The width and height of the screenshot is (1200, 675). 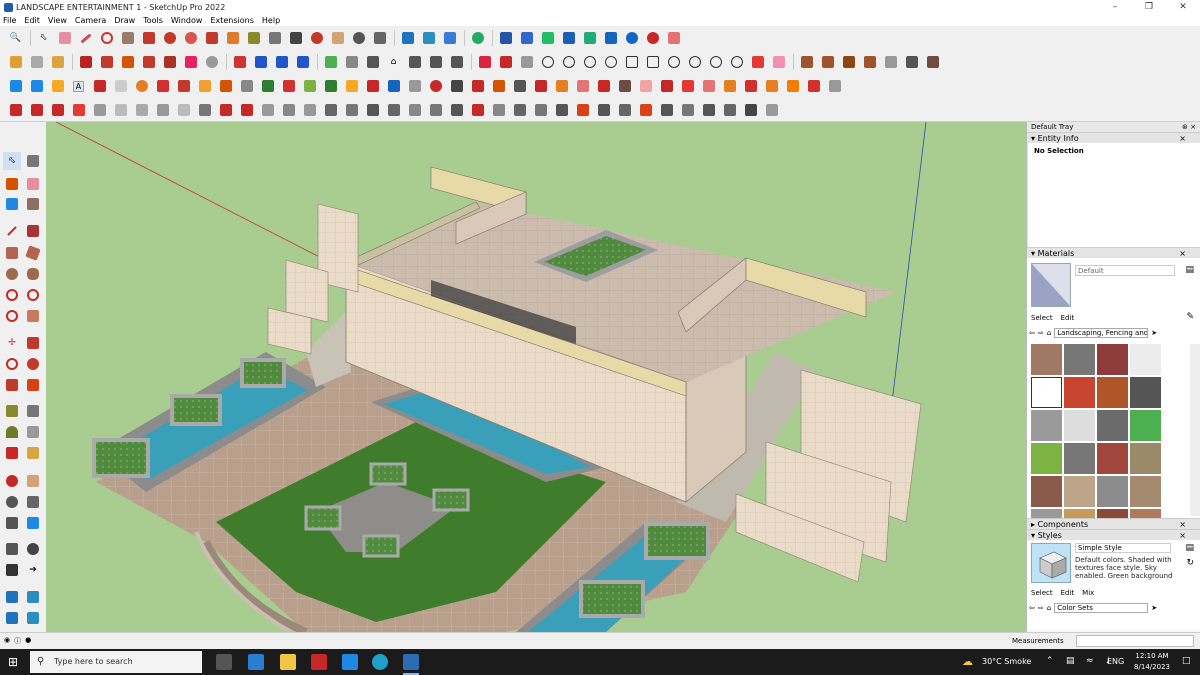 What do you see at coordinates (1135, 641) in the screenshot?
I see `measurements-input` at bounding box center [1135, 641].